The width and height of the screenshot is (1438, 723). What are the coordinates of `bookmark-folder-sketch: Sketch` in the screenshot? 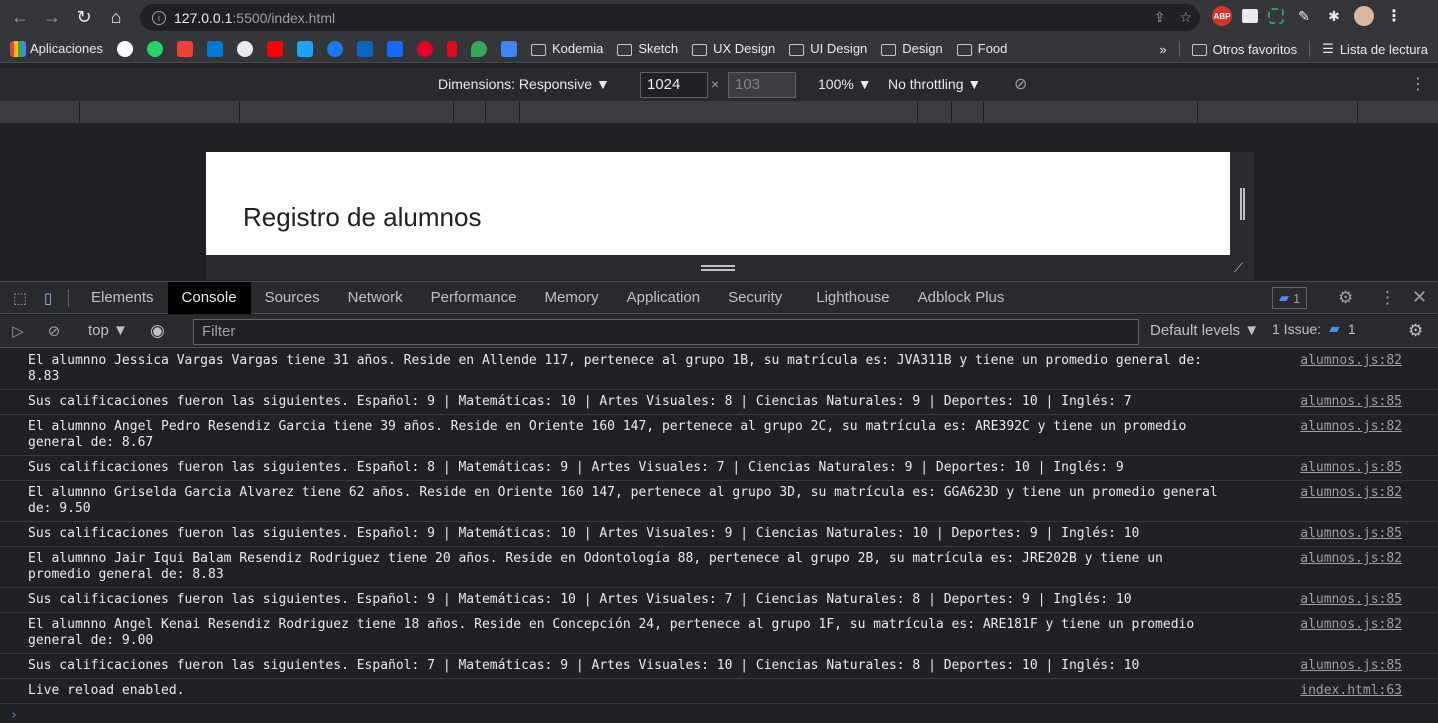 It's located at (647, 48).